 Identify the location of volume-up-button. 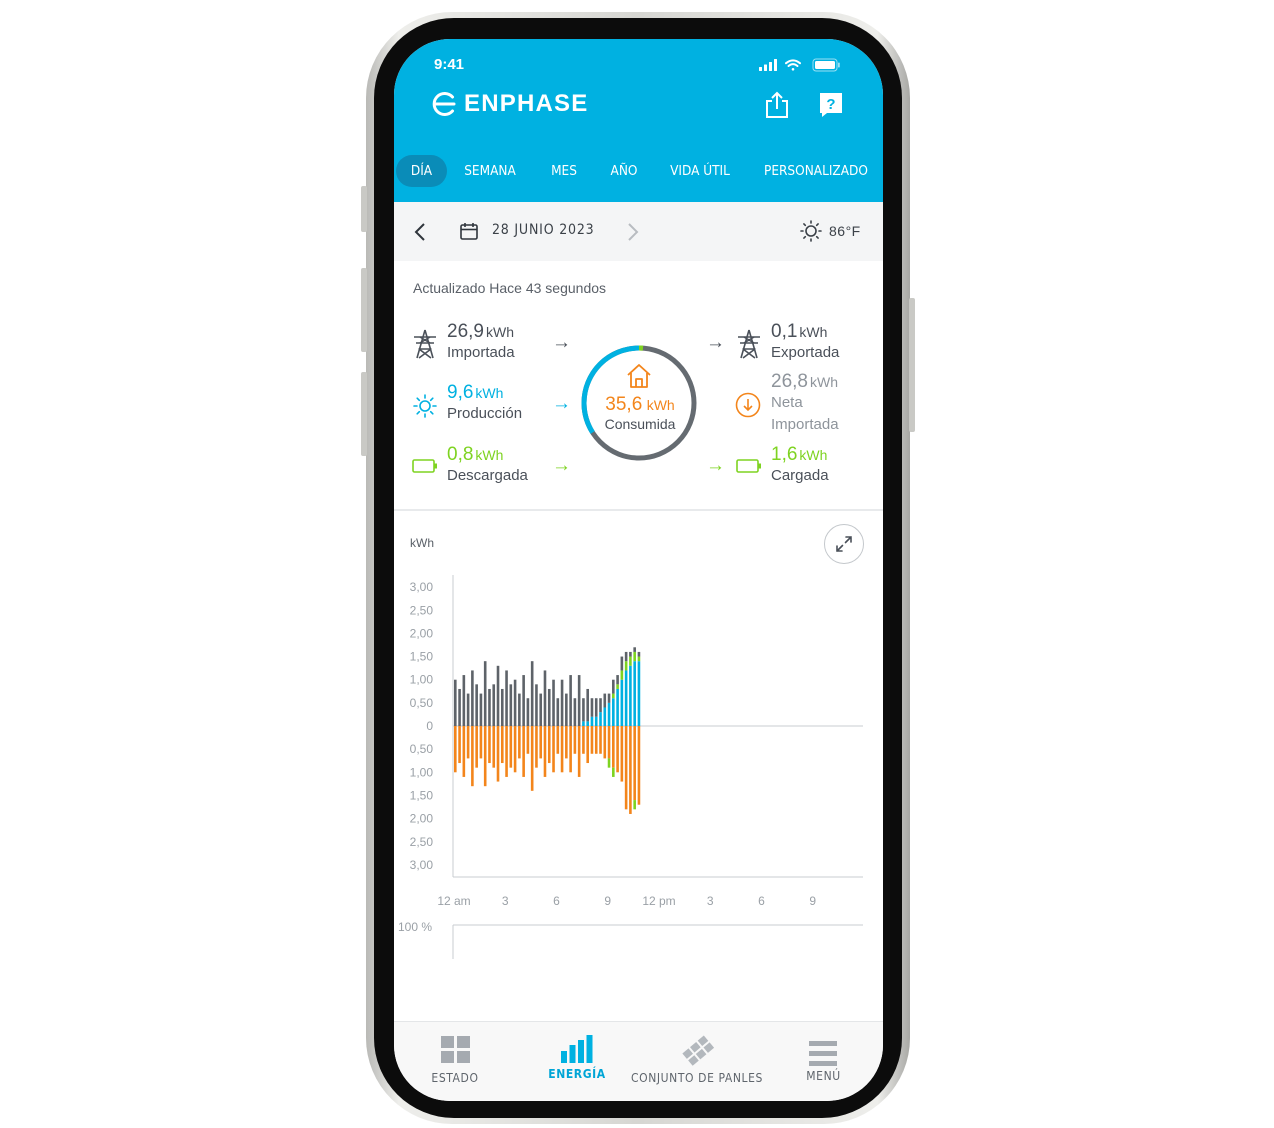
(364, 310).